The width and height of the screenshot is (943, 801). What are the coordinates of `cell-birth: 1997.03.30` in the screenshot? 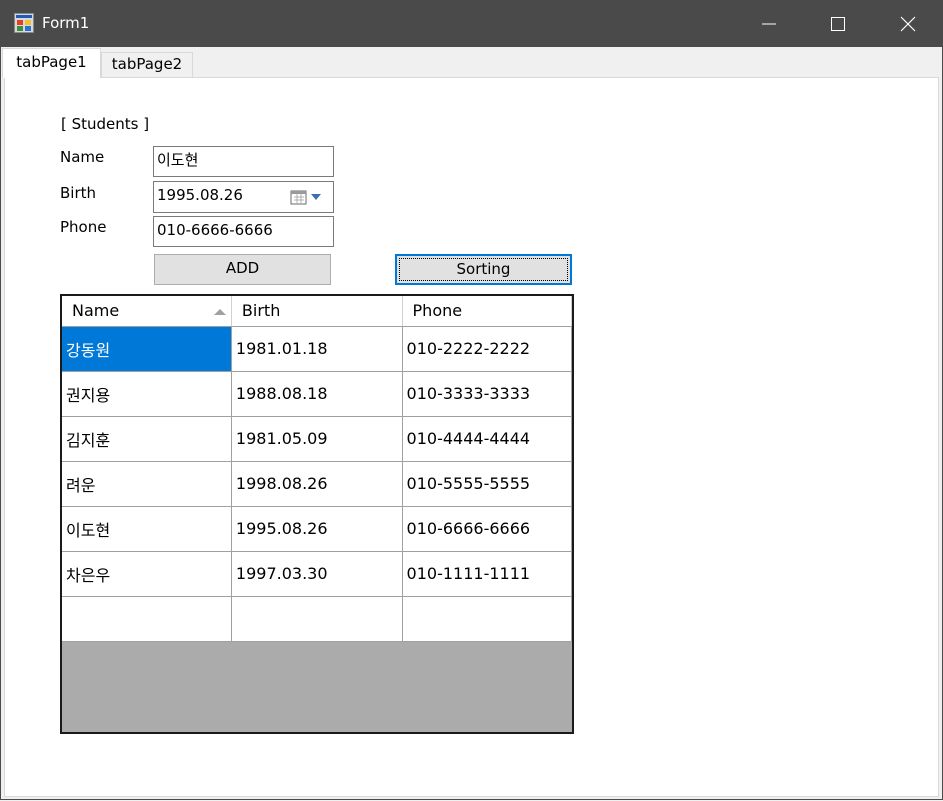 It's located at (317, 574).